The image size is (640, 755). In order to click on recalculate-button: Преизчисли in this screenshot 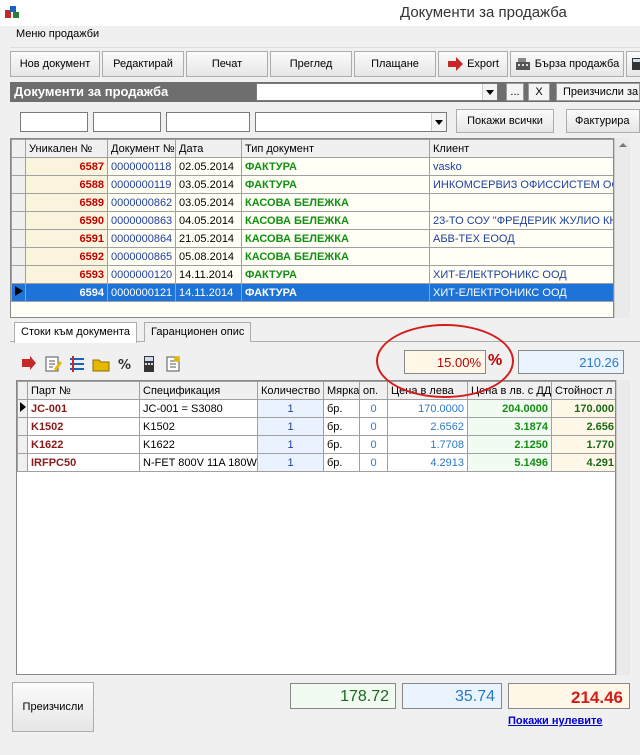, I will do `click(53, 707)`.